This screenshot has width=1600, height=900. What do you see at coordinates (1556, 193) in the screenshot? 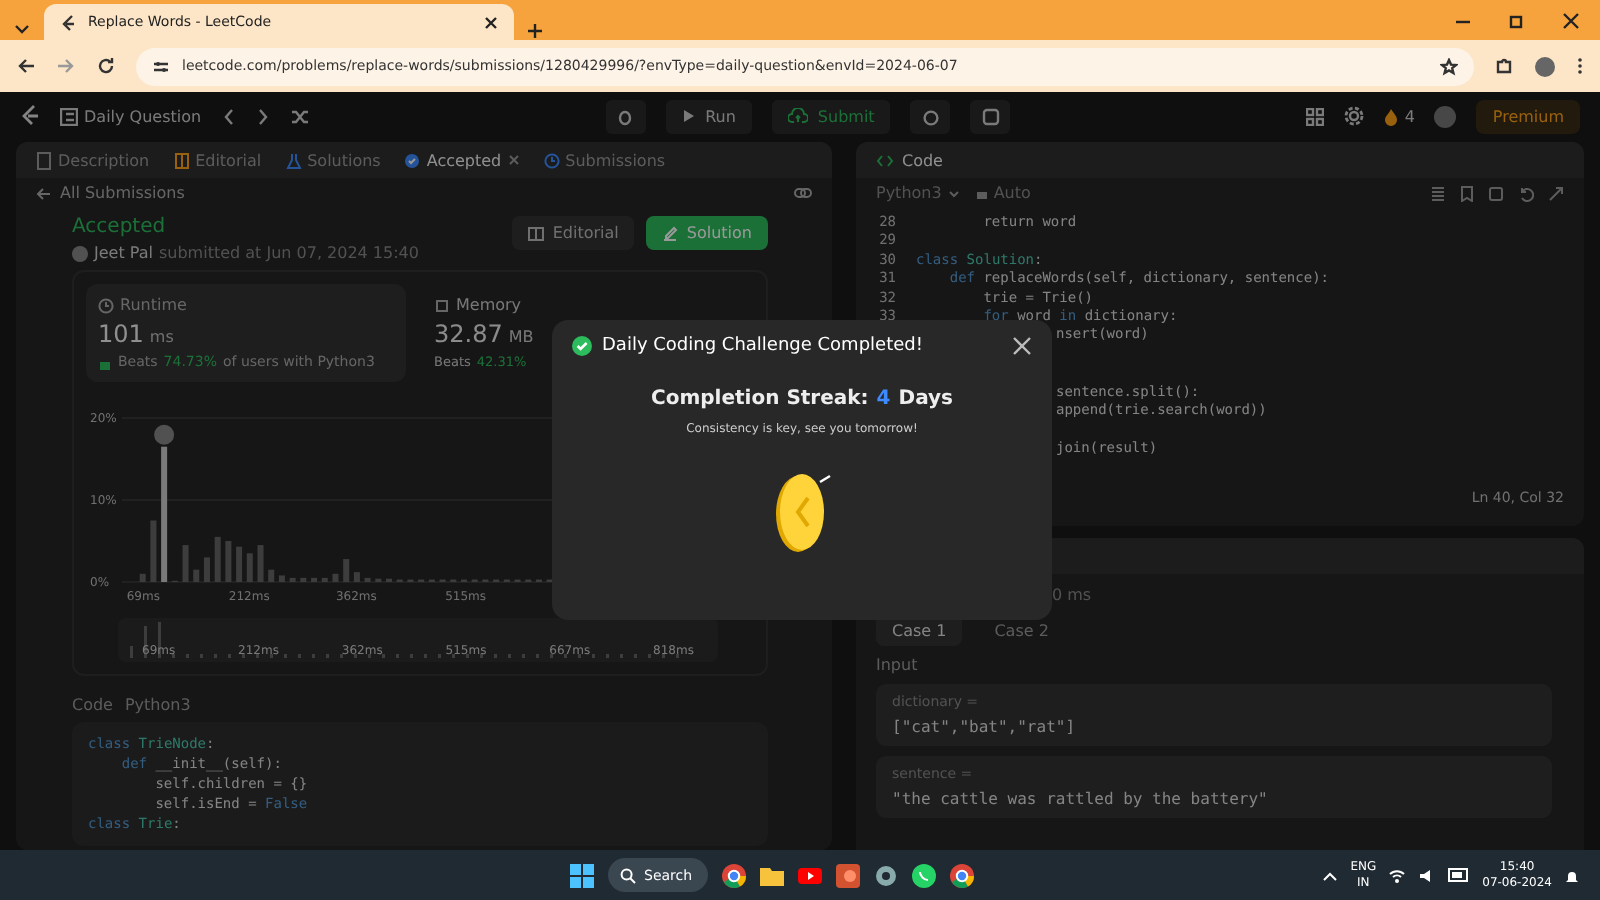
I see `expand-icon` at bounding box center [1556, 193].